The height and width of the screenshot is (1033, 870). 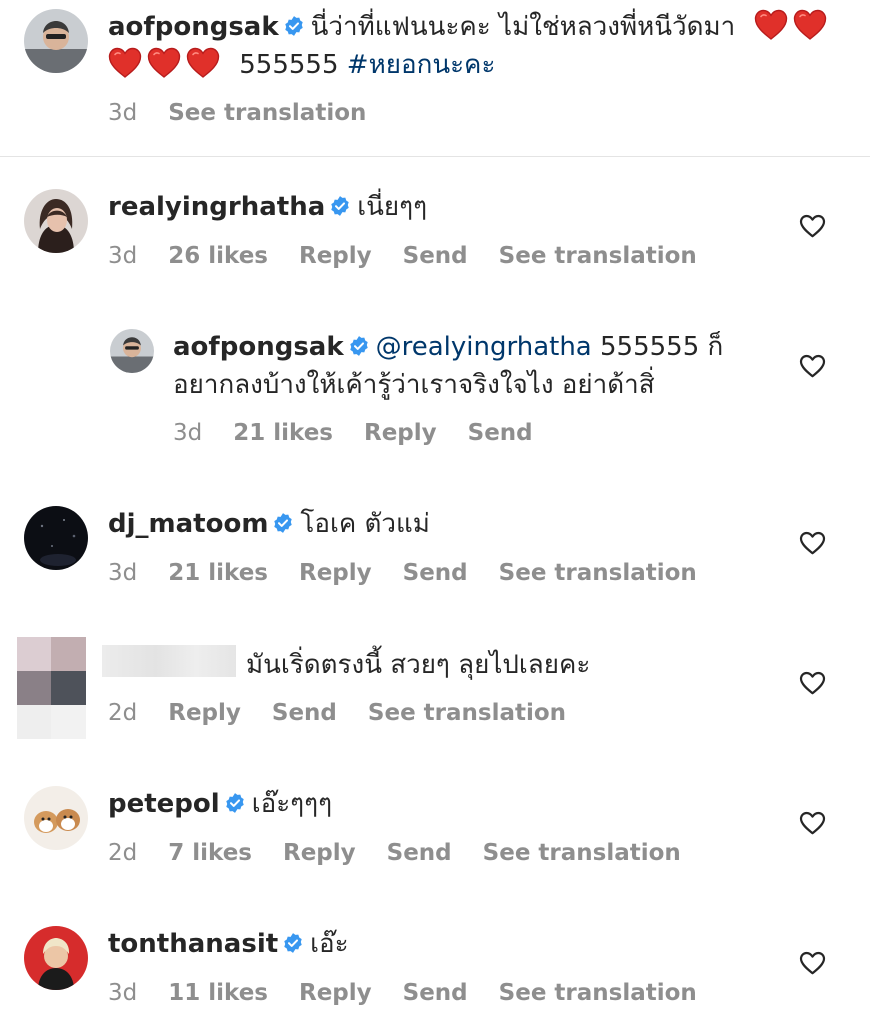 What do you see at coordinates (329, 944) in the screenshot?
I see `comment-message: เอ๊ะ` at bounding box center [329, 944].